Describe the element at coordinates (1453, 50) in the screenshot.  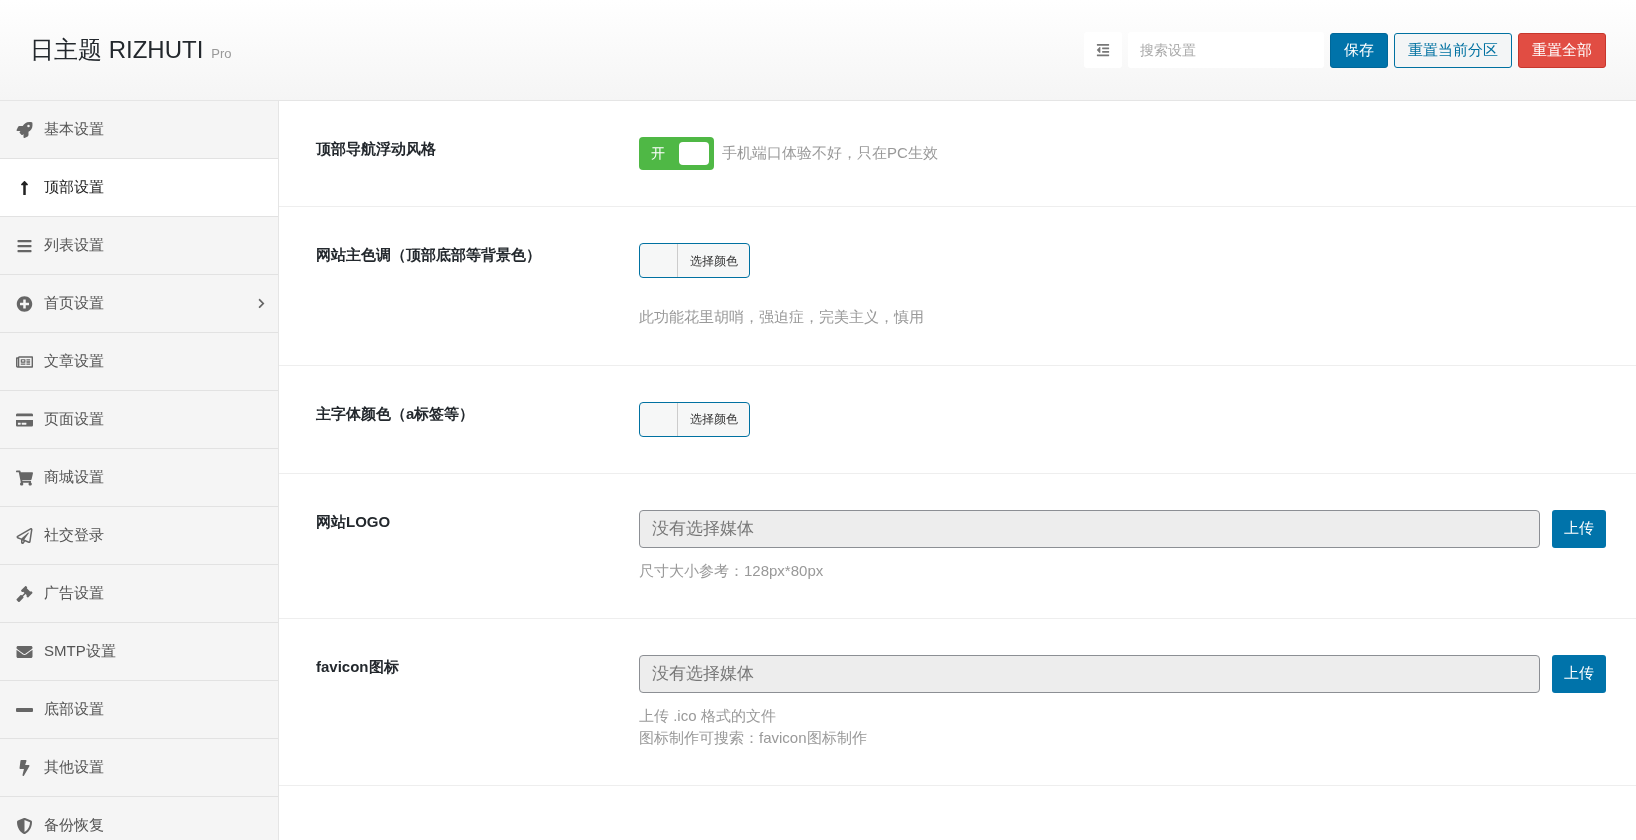
I see `header-button: 重置当前分区` at that location.